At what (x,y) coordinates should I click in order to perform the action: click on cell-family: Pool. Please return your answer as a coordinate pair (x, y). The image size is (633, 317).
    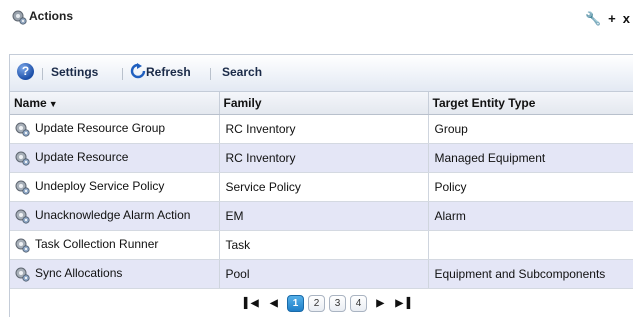
    Looking at the image, I should click on (324, 274).